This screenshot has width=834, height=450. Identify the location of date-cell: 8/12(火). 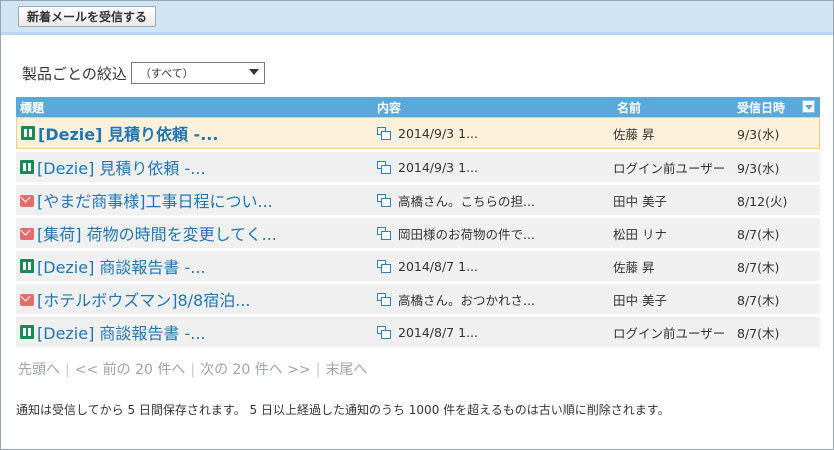
(776, 198).